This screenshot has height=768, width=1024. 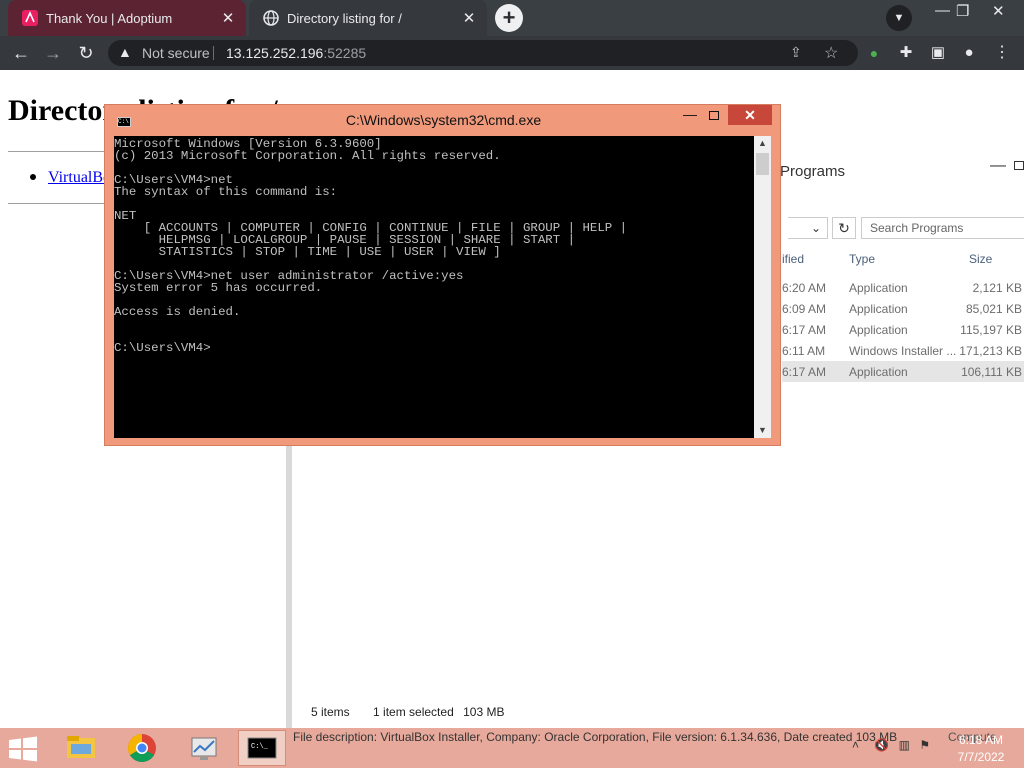 I want to click on file-size: 106,111 KB, so click(x=991, y=372).